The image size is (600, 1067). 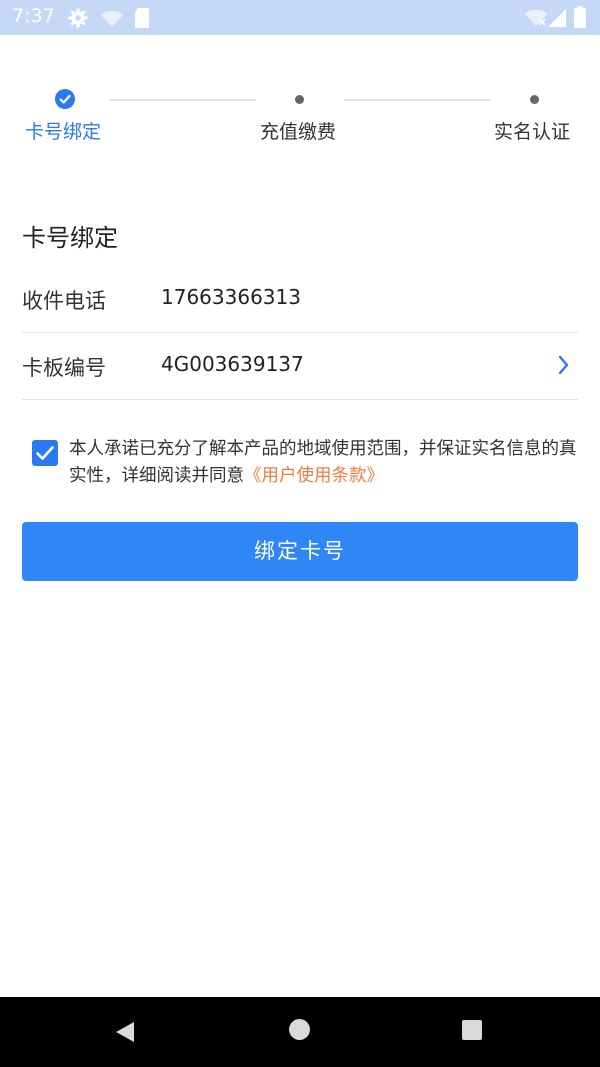 I want to click on signal-icon, so click(x=557, y=18).